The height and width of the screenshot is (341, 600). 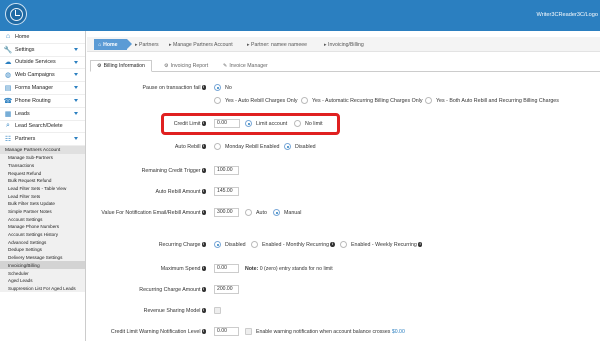 I want to click on recurring-disabled-label: Disabled, so click(x=235, y=245).